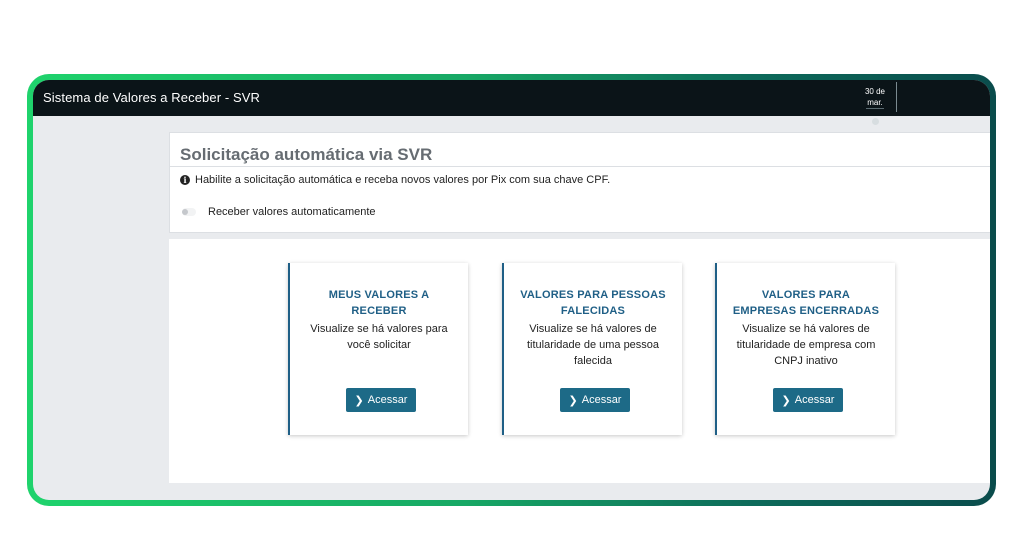 The height and width of the screenshot is (536, 1024). Describe the element at coordinates (875, 121) in the screenshot. I see `status-dot-icon` at that location.